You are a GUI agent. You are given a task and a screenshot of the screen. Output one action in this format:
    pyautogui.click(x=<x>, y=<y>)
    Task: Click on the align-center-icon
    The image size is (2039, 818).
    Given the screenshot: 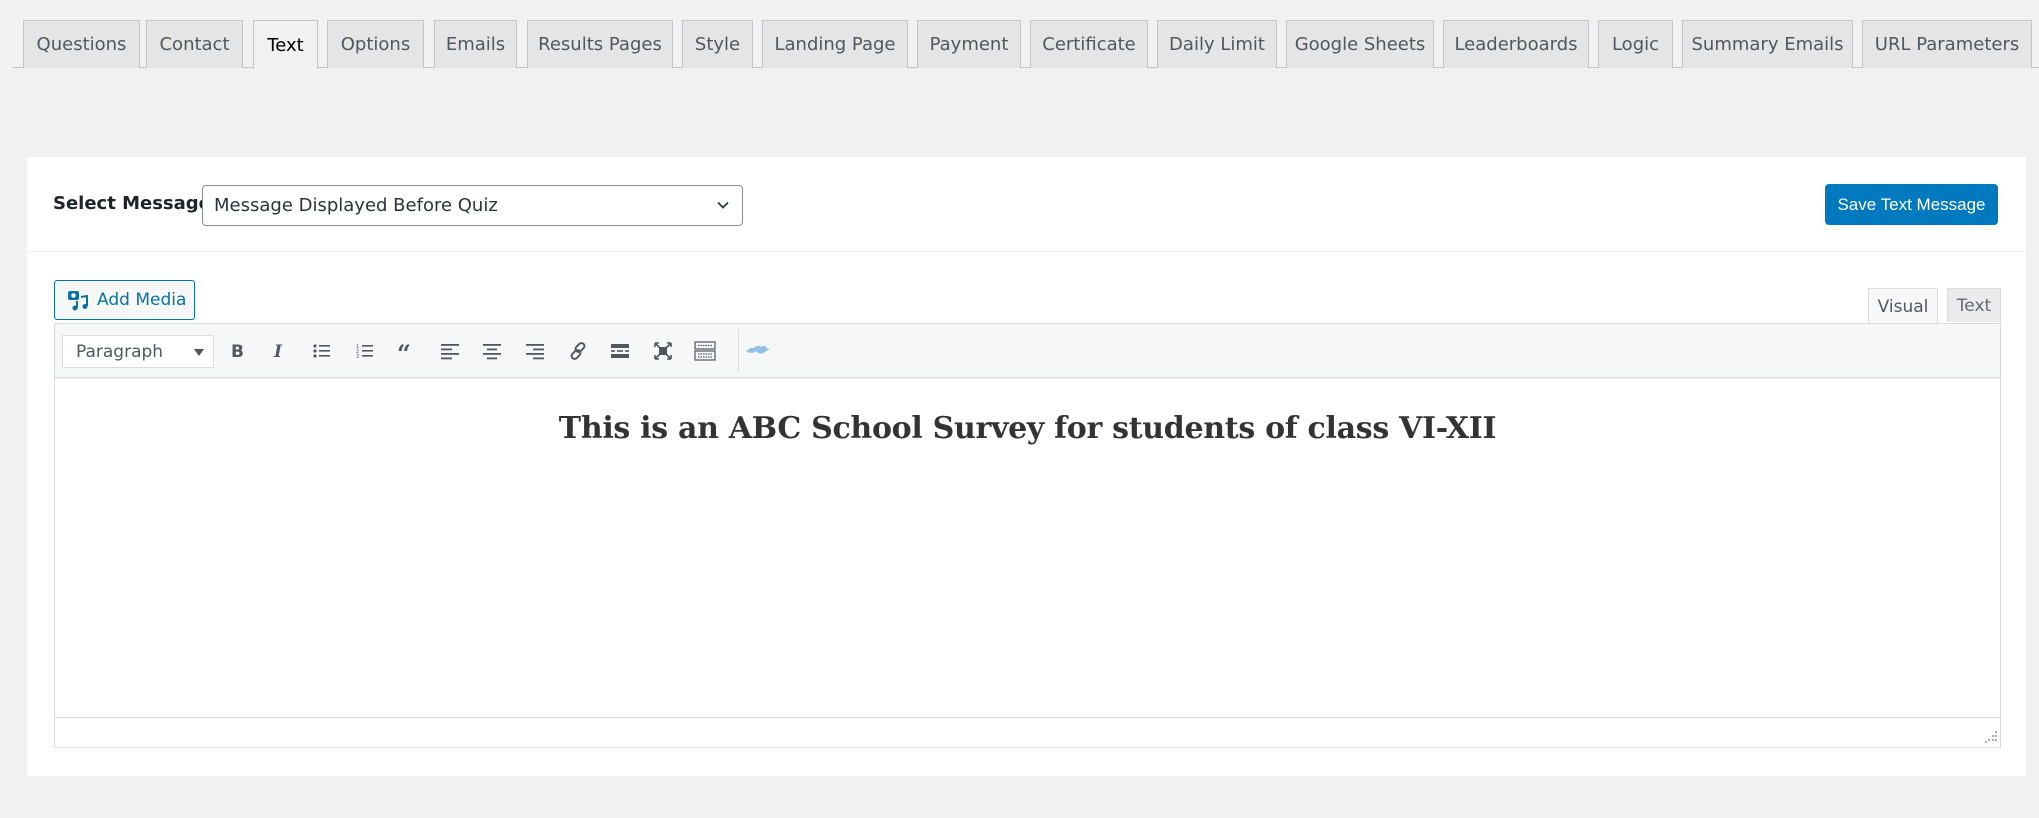 What is the action you would take?
    pyautogui.click(x=492, y=352)
    